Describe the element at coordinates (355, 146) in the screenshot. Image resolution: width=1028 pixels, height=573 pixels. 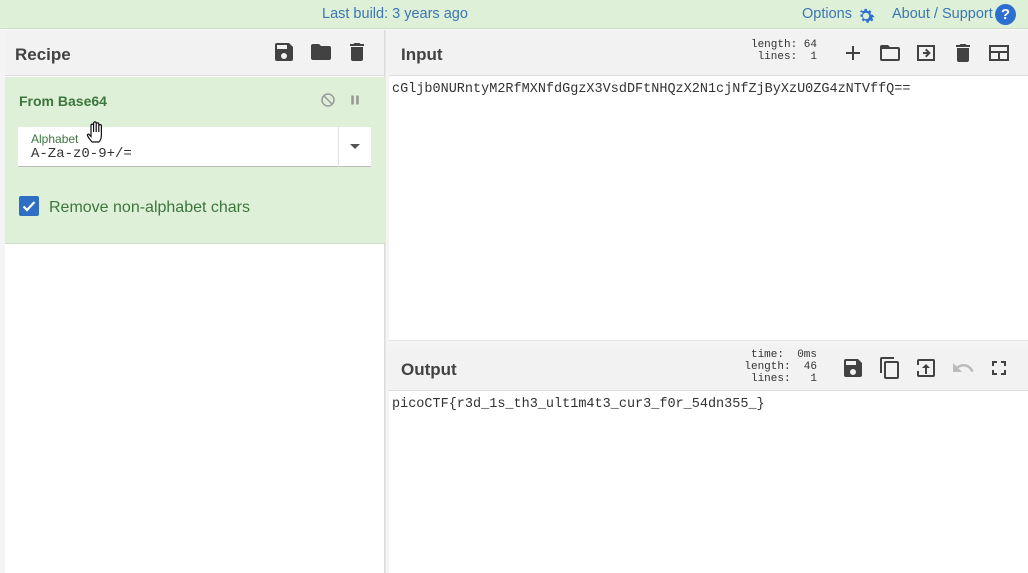
I see `chevron-down-icon` at that location.